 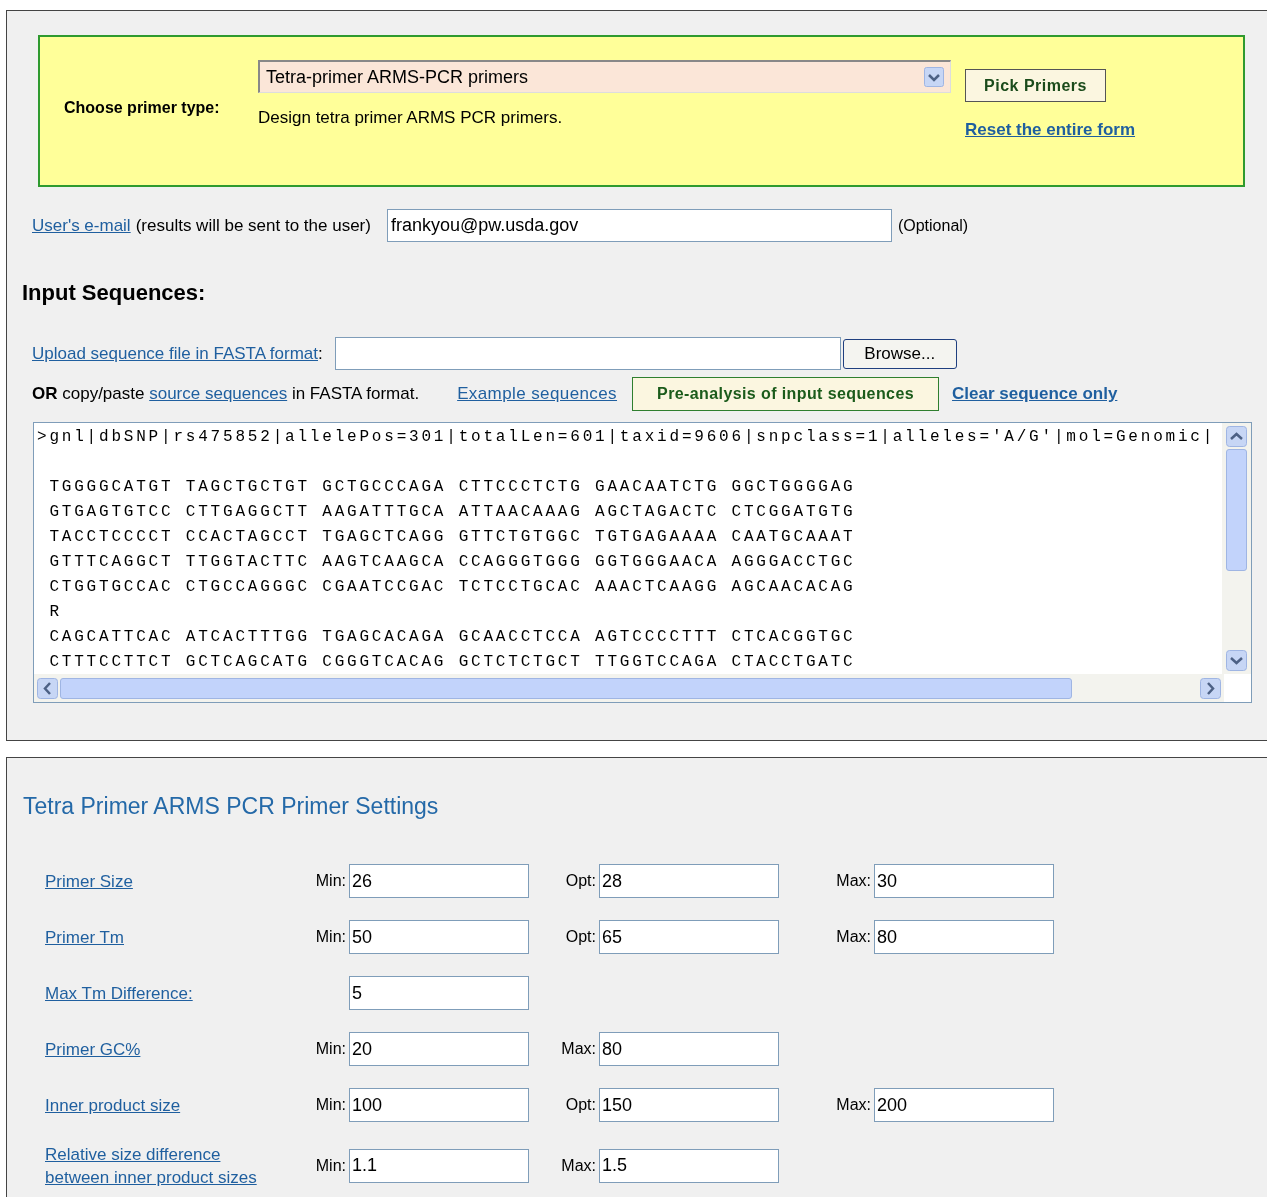 I want to click on scroll-right-icon, so click(x=1210, y=688).